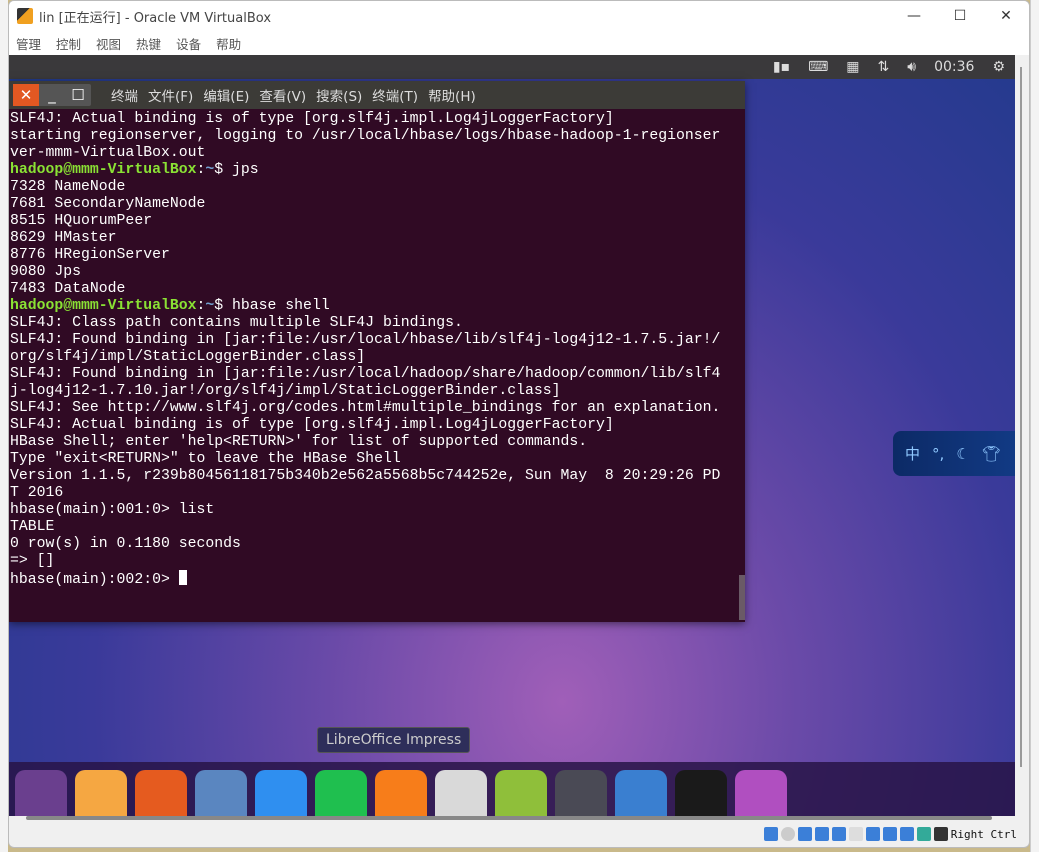  What do you see at coordinates (25, 16) in the screenshot?
I see `virtualbox-icon` at bounding box center [25, 16].